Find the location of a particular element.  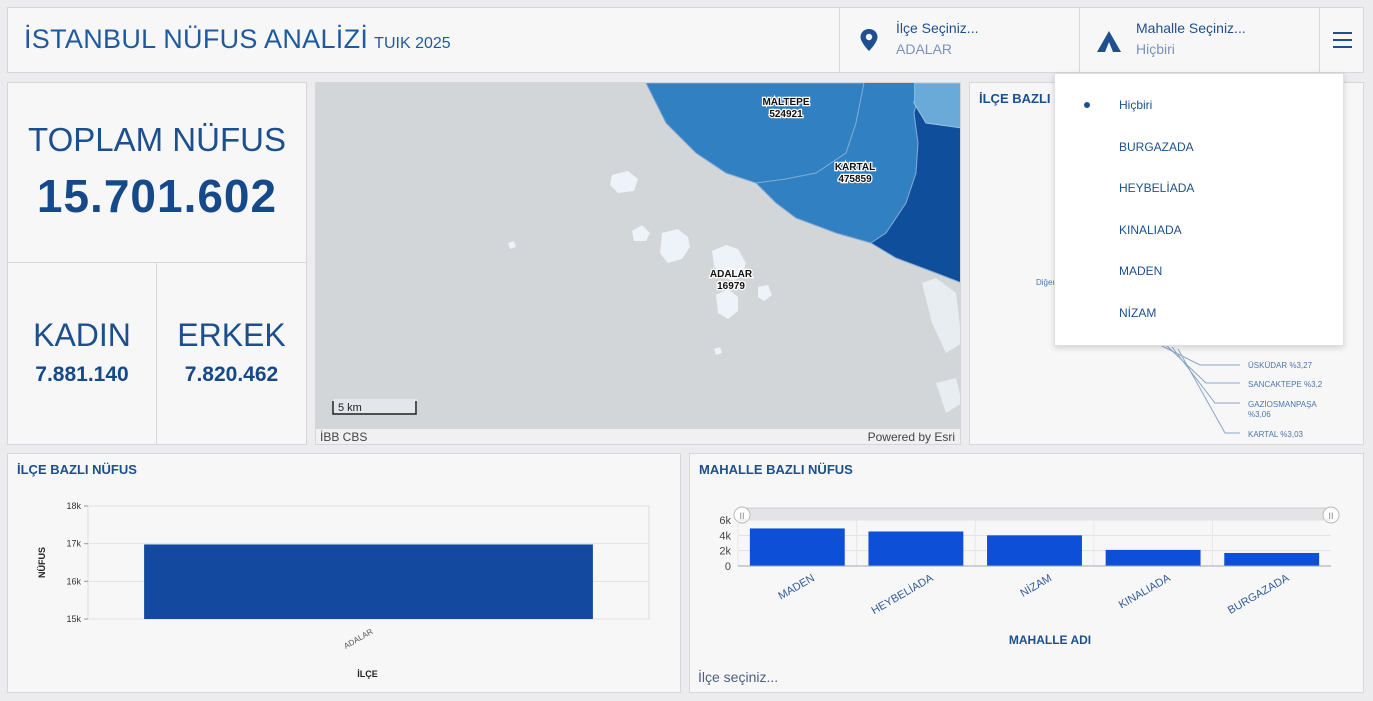

map-label-maltepe-value: 524921 is located at coordinates (786, 114).